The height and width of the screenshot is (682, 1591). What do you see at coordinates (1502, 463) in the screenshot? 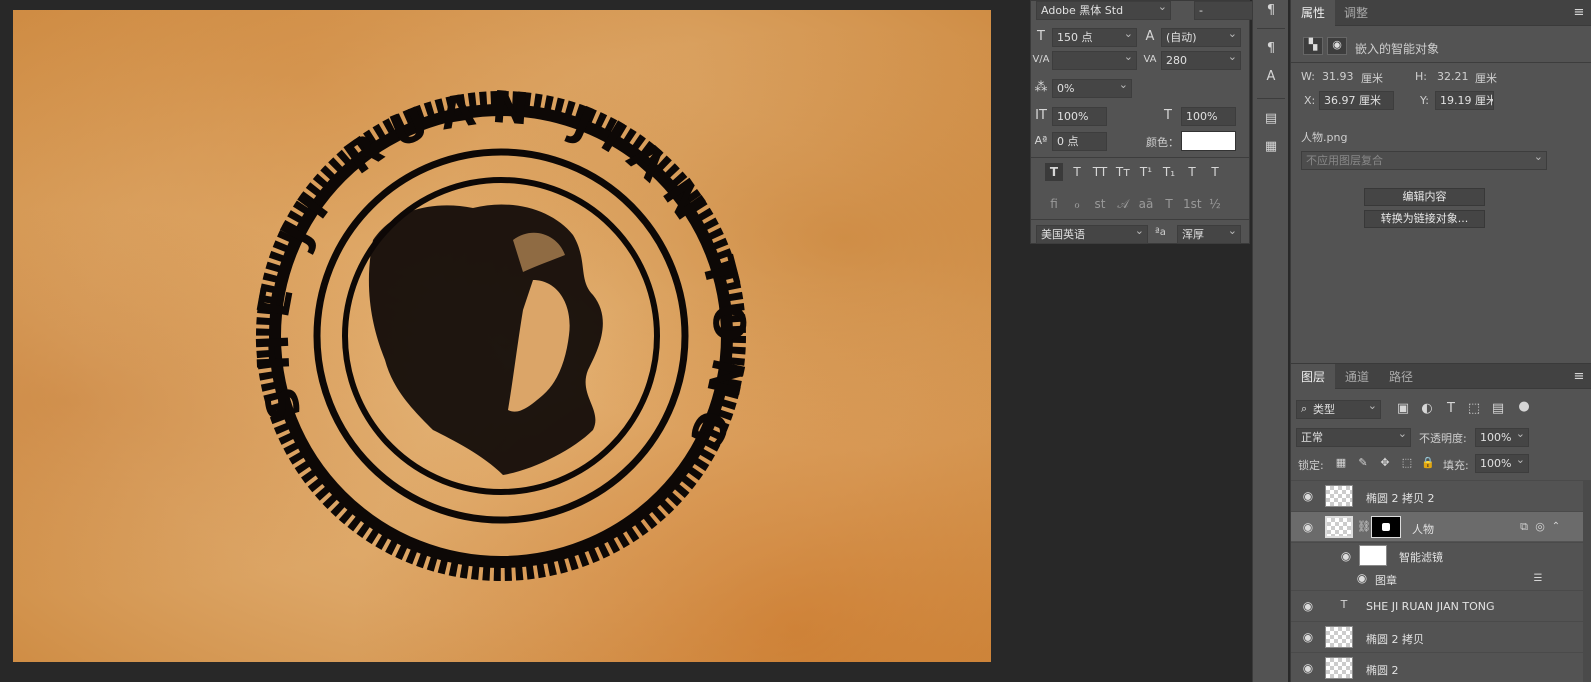
I see `fill-field: 100%` at bounding box center [1502, 463].